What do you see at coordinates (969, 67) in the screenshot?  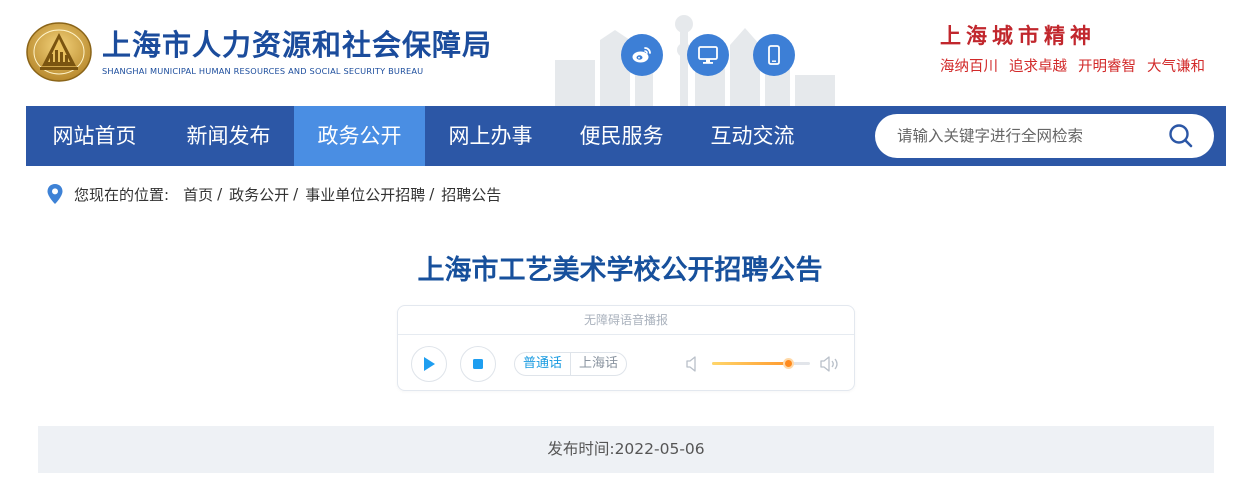 I see `spirit-phrase: 海纳百川` at bounding box center [969, 67].